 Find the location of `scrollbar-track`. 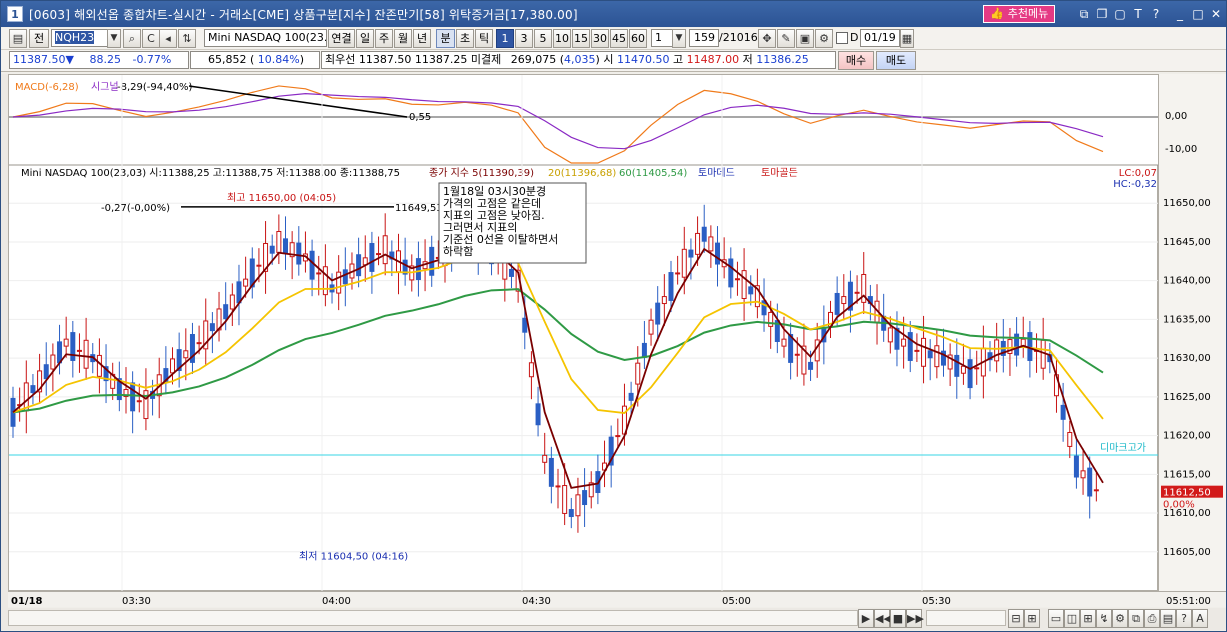

scrollbar-track is located at coordinates (433, 618).